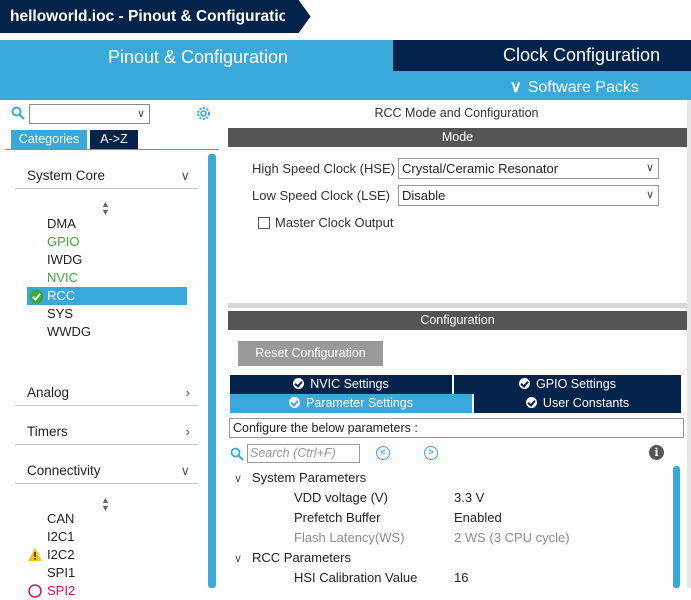  What do you see at coordinates (349, 384) in the screenshot?
I see `tab-label: NVIC Settings` at bounding box center [349, 384].